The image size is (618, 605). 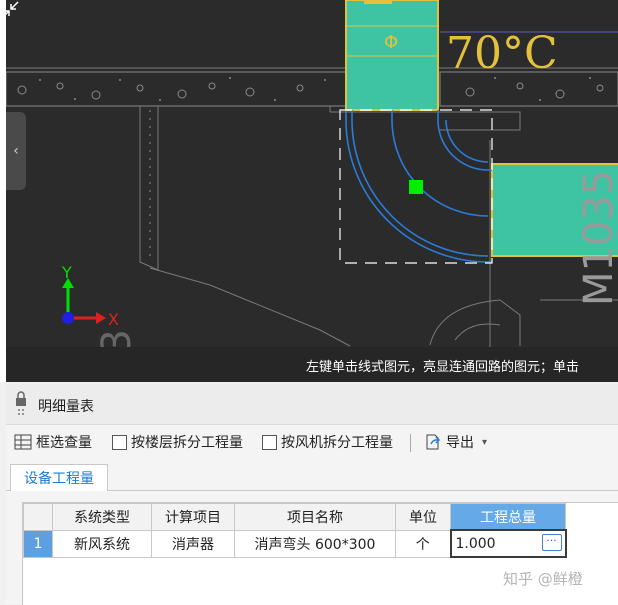 I want to click on watermark: 知乎 @鲜橙, so click(x=543, y=579).